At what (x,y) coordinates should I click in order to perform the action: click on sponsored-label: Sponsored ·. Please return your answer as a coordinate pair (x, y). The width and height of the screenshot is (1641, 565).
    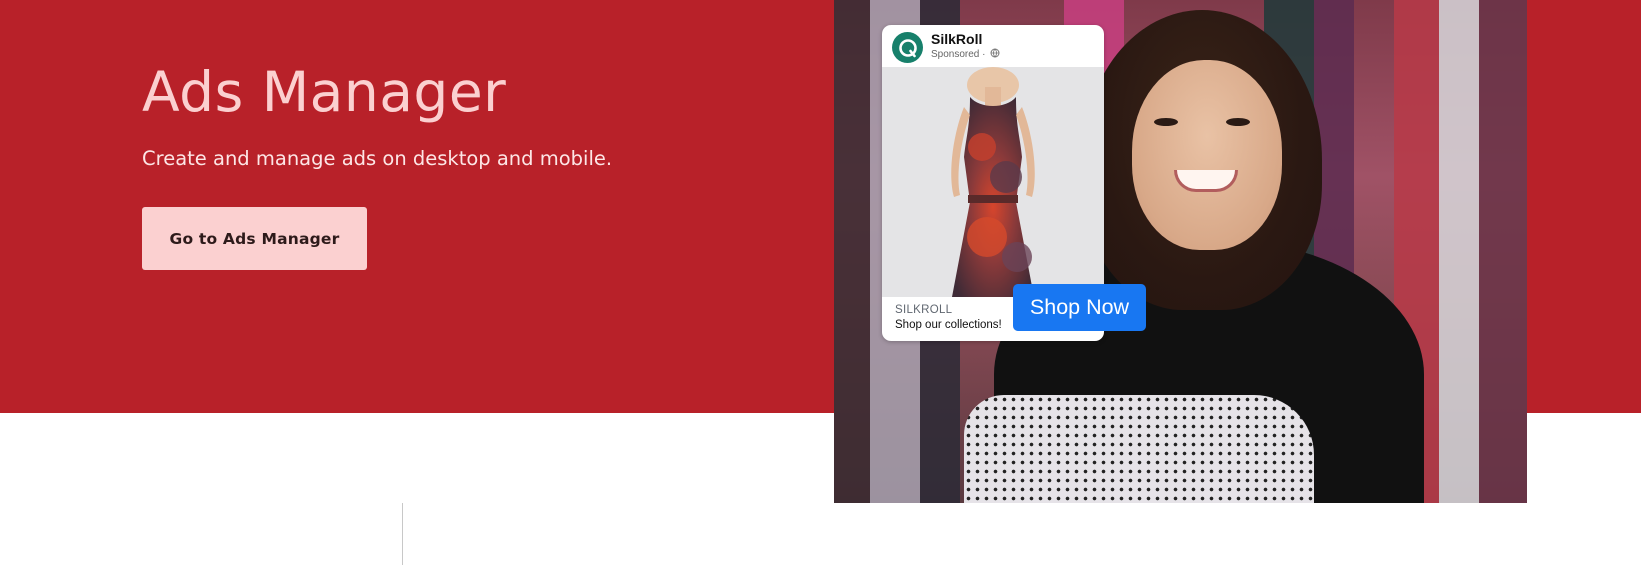
    Looking at the image, I should click on (965, 54).